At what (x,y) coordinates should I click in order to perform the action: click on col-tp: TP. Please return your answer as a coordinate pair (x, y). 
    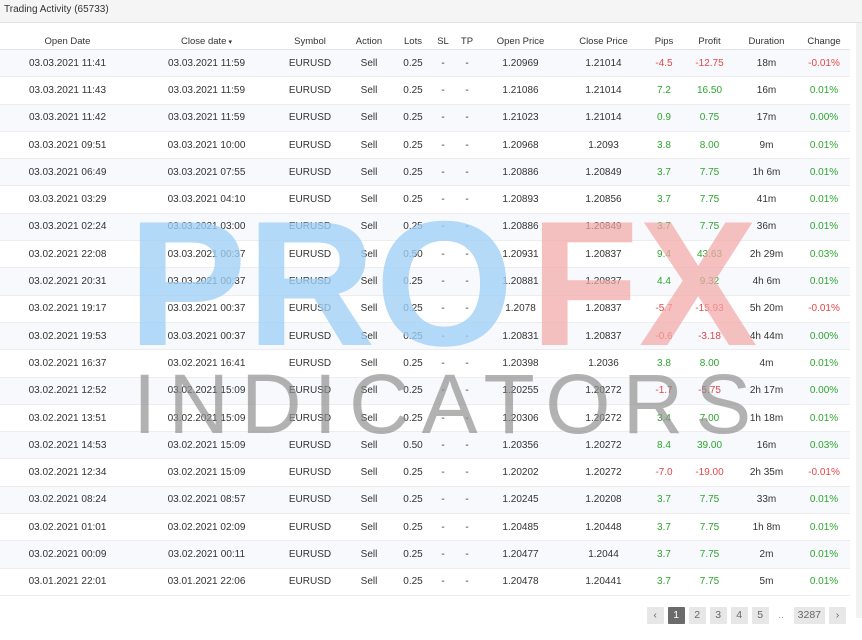
    Looking at the image, I should click on (467, 42).